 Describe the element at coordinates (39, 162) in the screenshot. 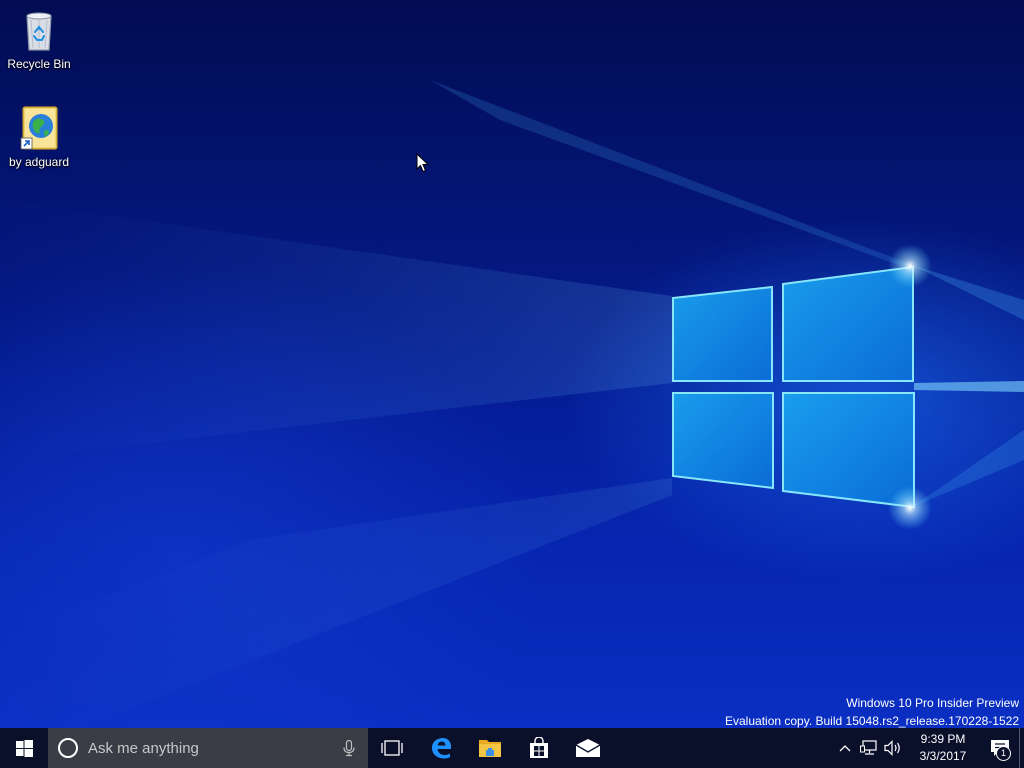

I see `adguard-label: by adguard` at that location.